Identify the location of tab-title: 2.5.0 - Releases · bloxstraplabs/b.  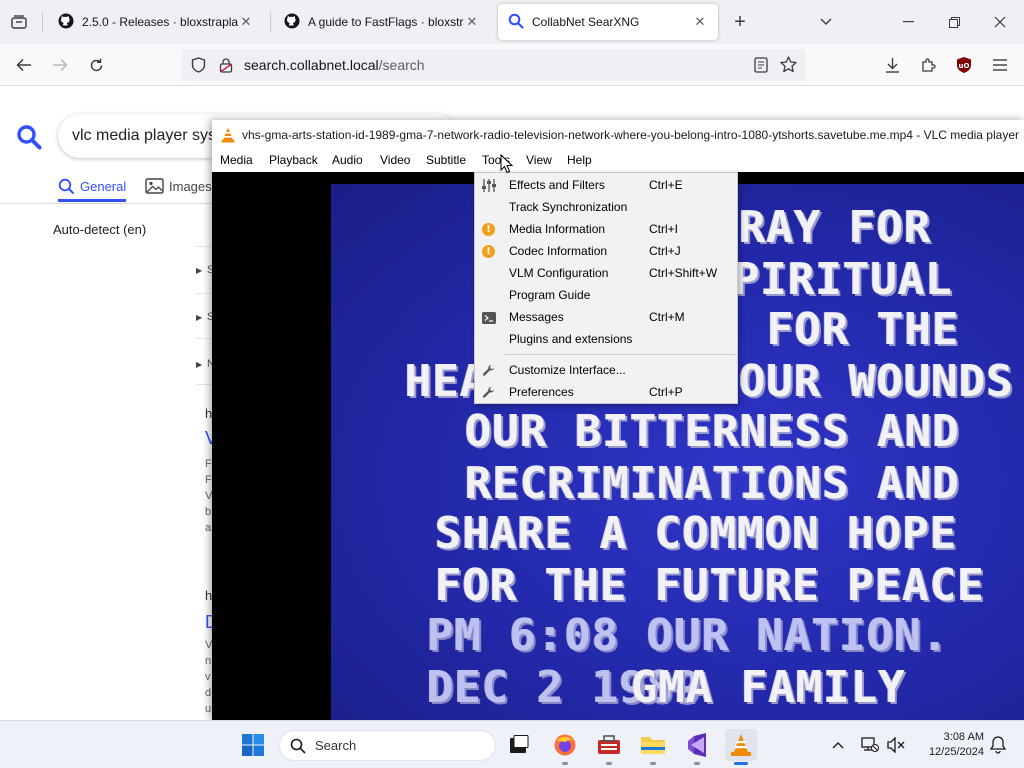
(160, 22).